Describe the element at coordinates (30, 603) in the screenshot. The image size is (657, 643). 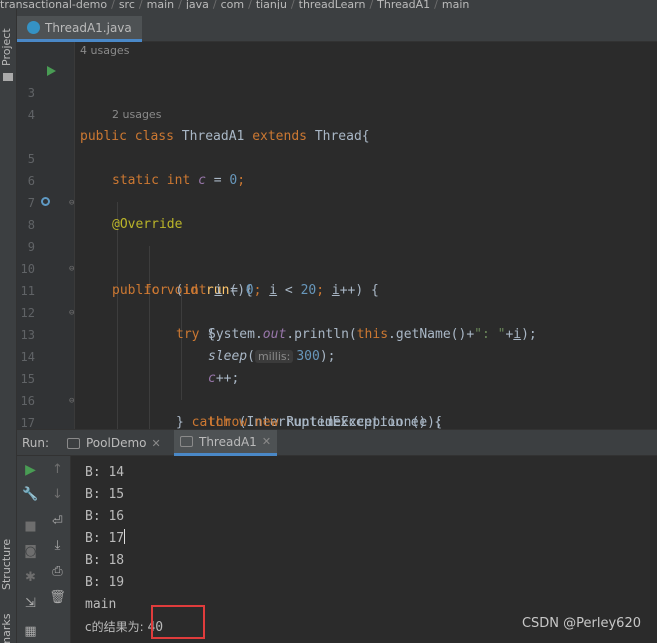
I see `login-icon: ⇲` at that location.